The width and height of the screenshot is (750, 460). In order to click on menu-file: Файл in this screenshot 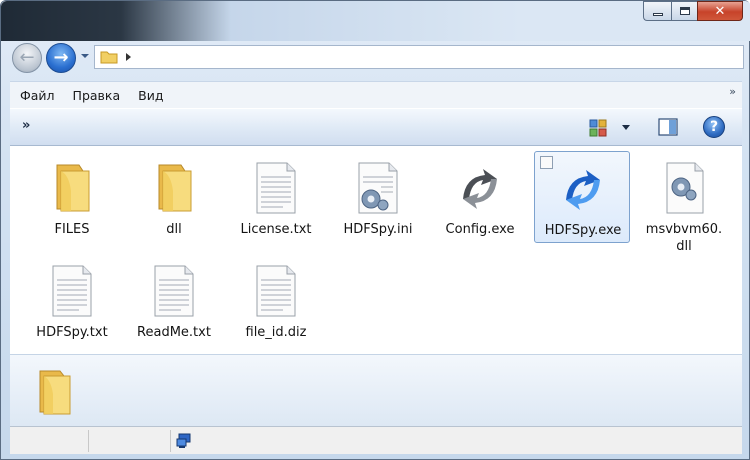, I will do `click(37, 95)`.